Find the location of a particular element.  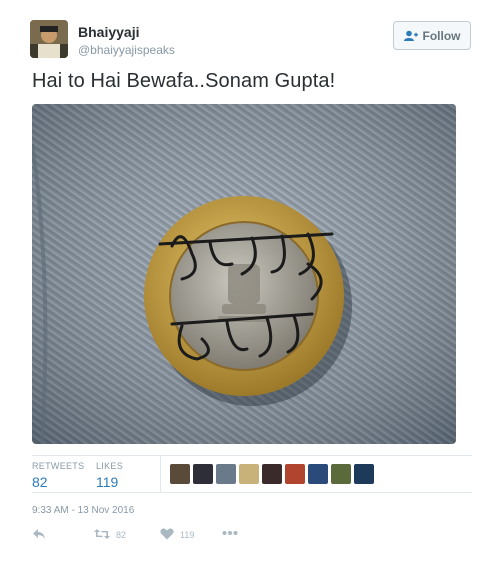

retweet-button: 82 is located at coordinates (110, 535).